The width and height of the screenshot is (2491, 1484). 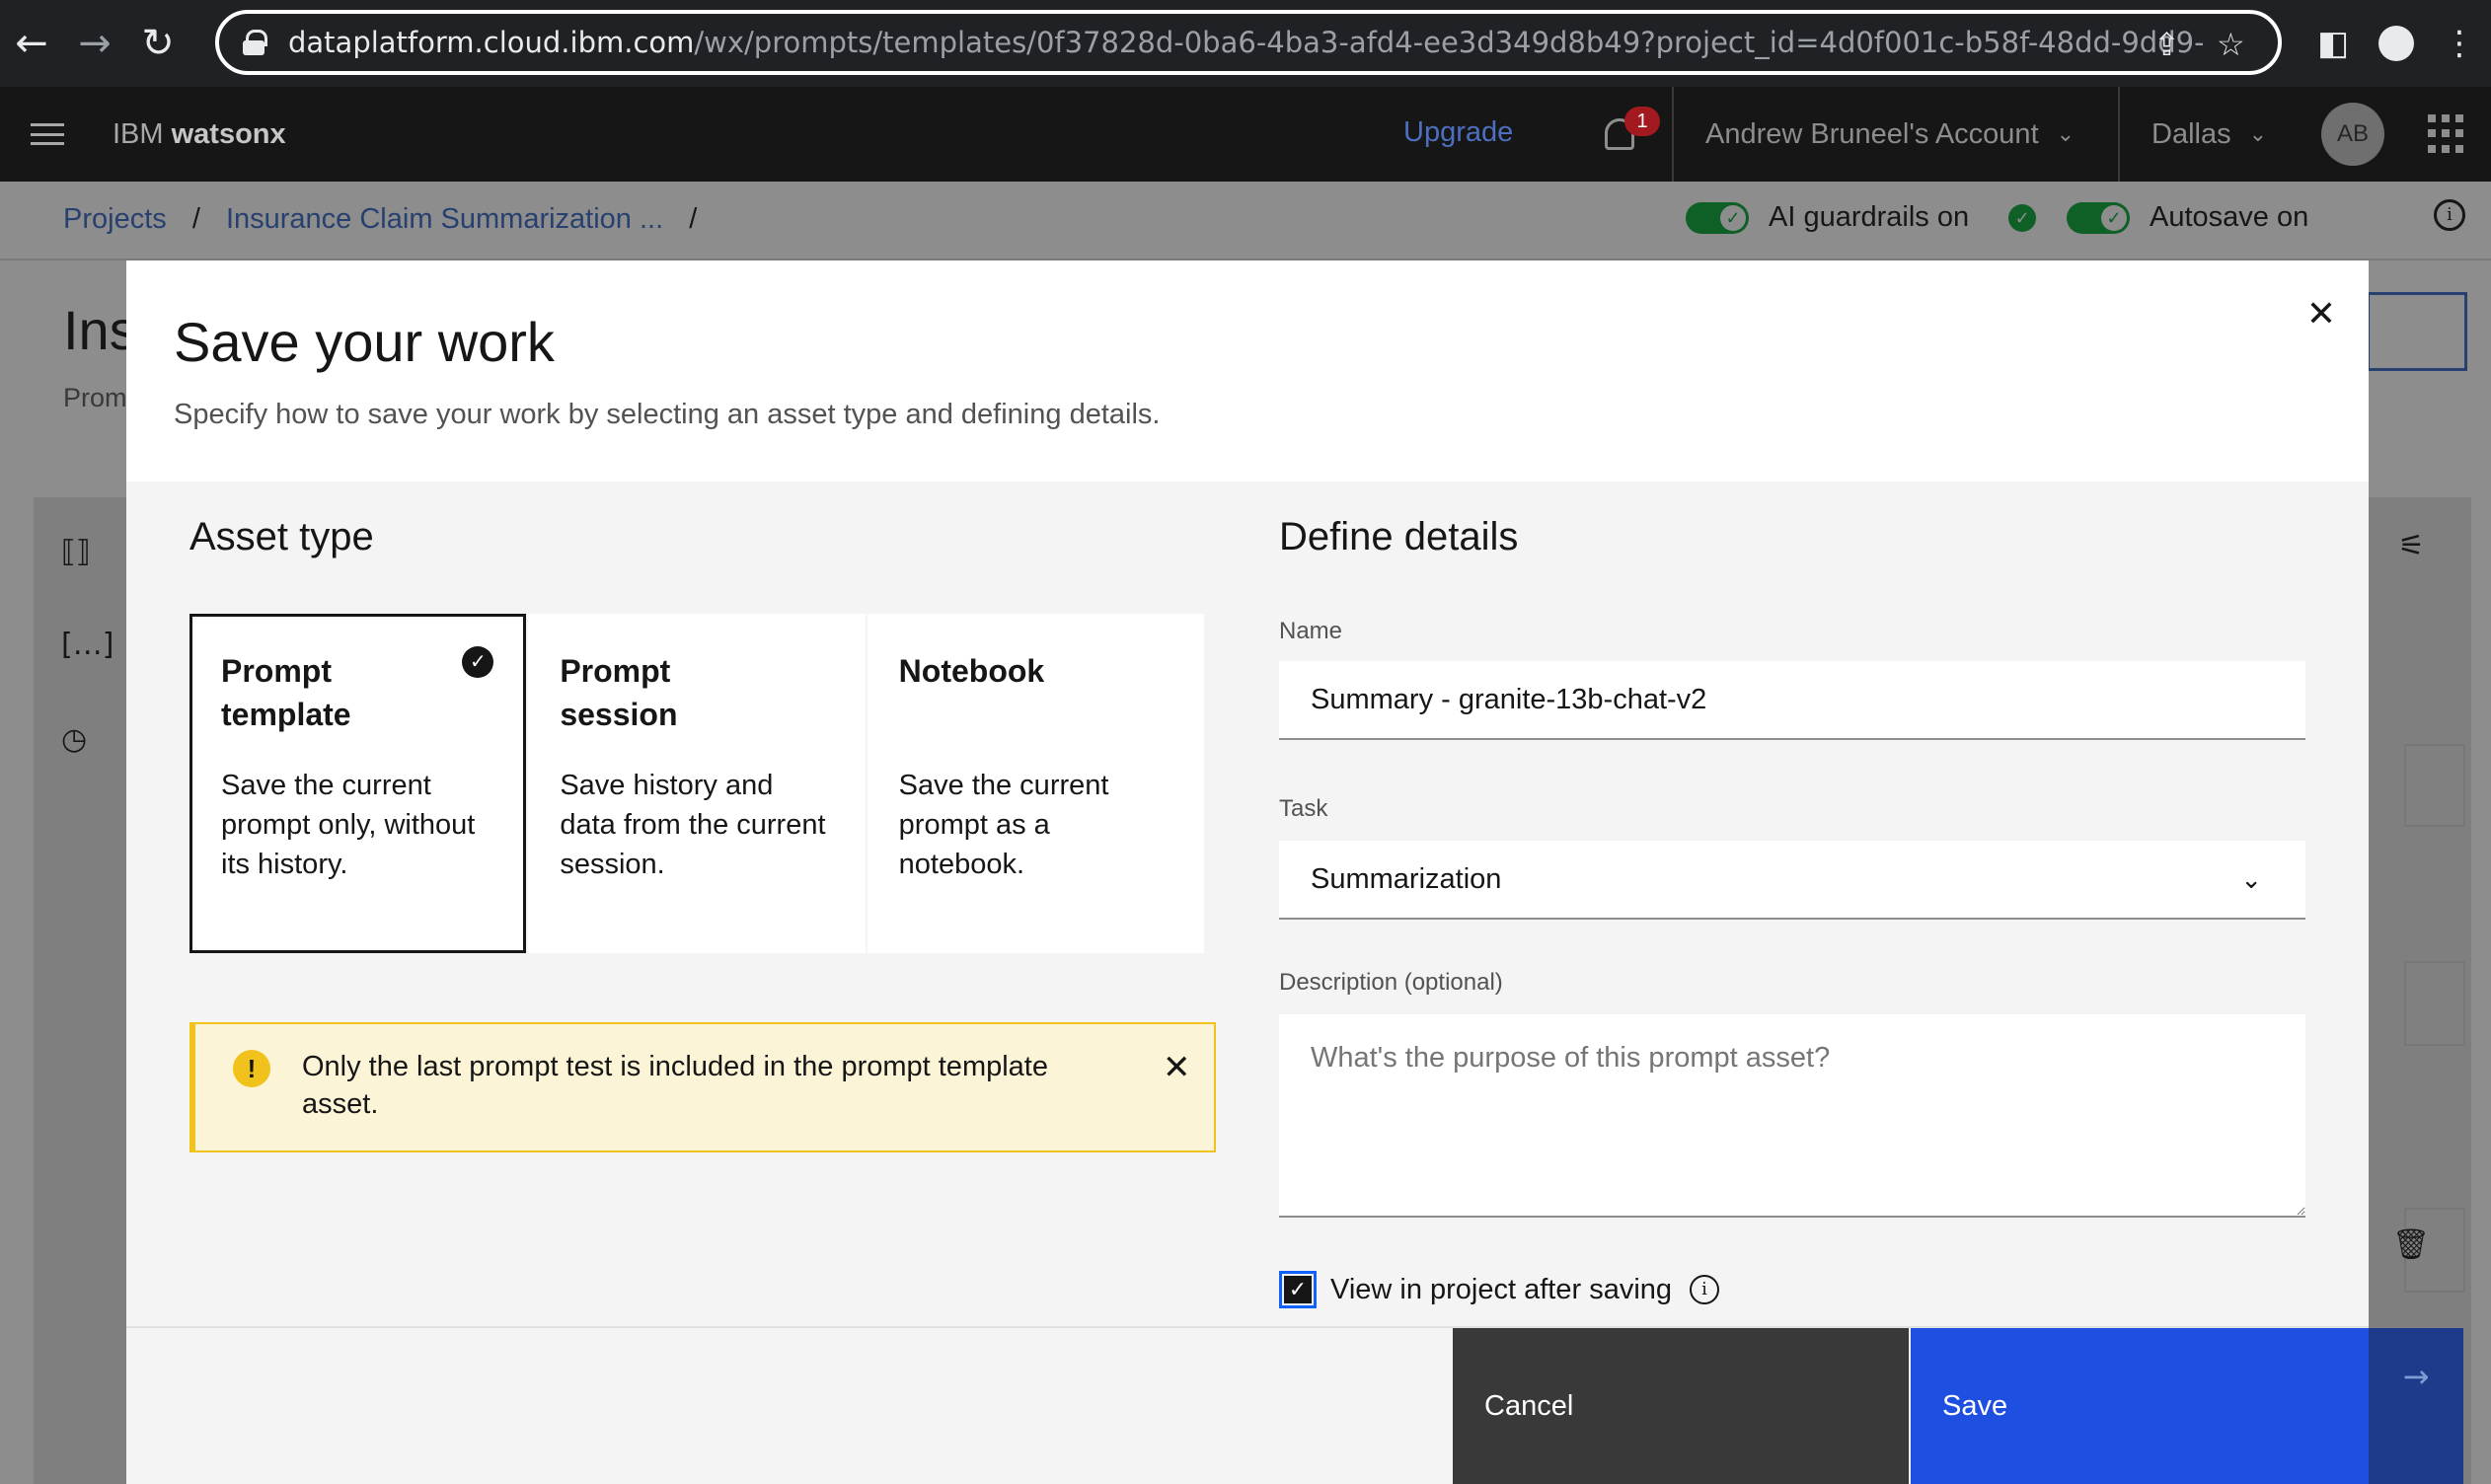 What do you see at coordinates (2352, 134) in the screenshot?
I see `avatar: AB` at bounding box center [2352, 134].